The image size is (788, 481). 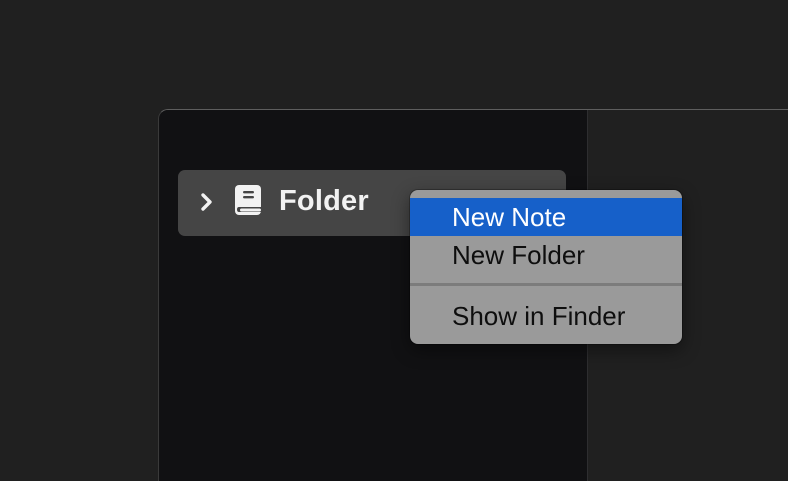 I want to click on menu-item-show-in-finder: Show in Finder, so click(x=546, y=316).